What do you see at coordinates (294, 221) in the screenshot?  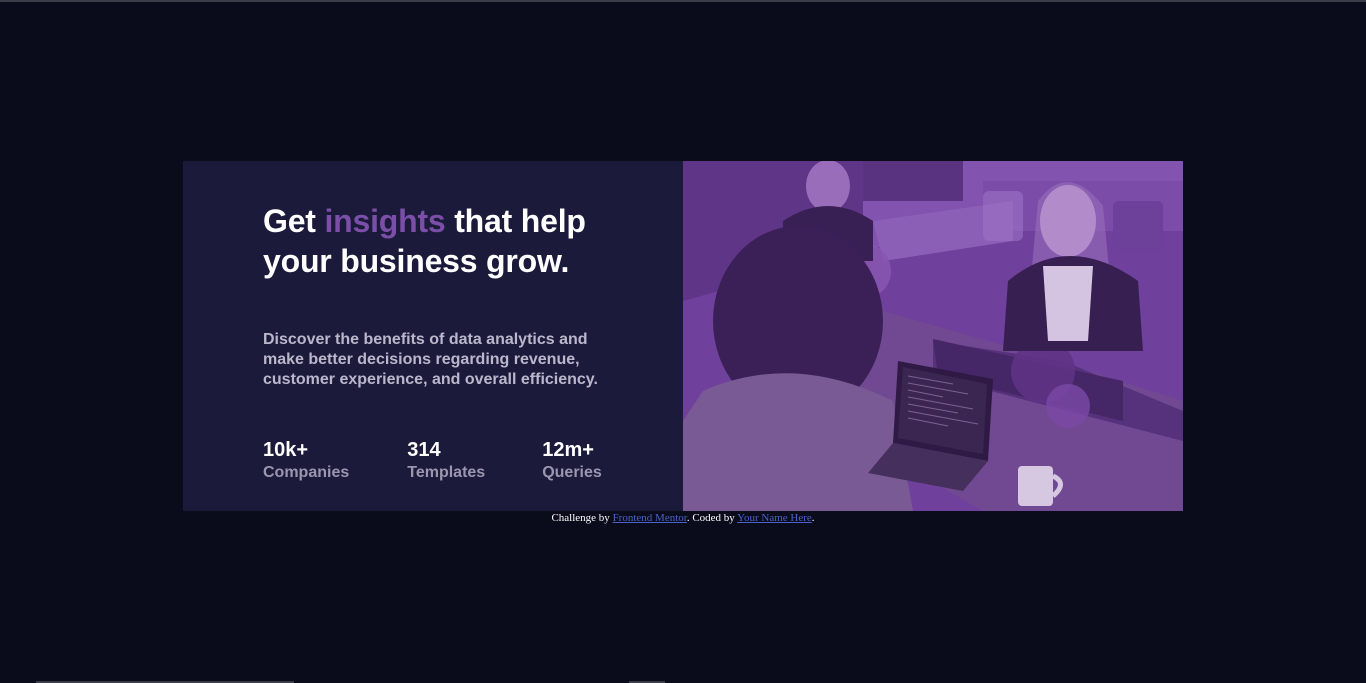 I see `headline-prefix: Get` at bounding box center [294, 221].